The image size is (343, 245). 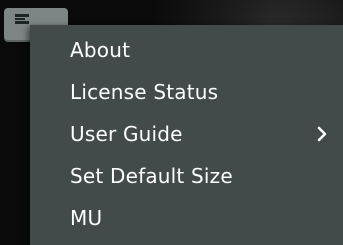 I want to click on menu-item-label: User Guide, so click(x=126, y=134).